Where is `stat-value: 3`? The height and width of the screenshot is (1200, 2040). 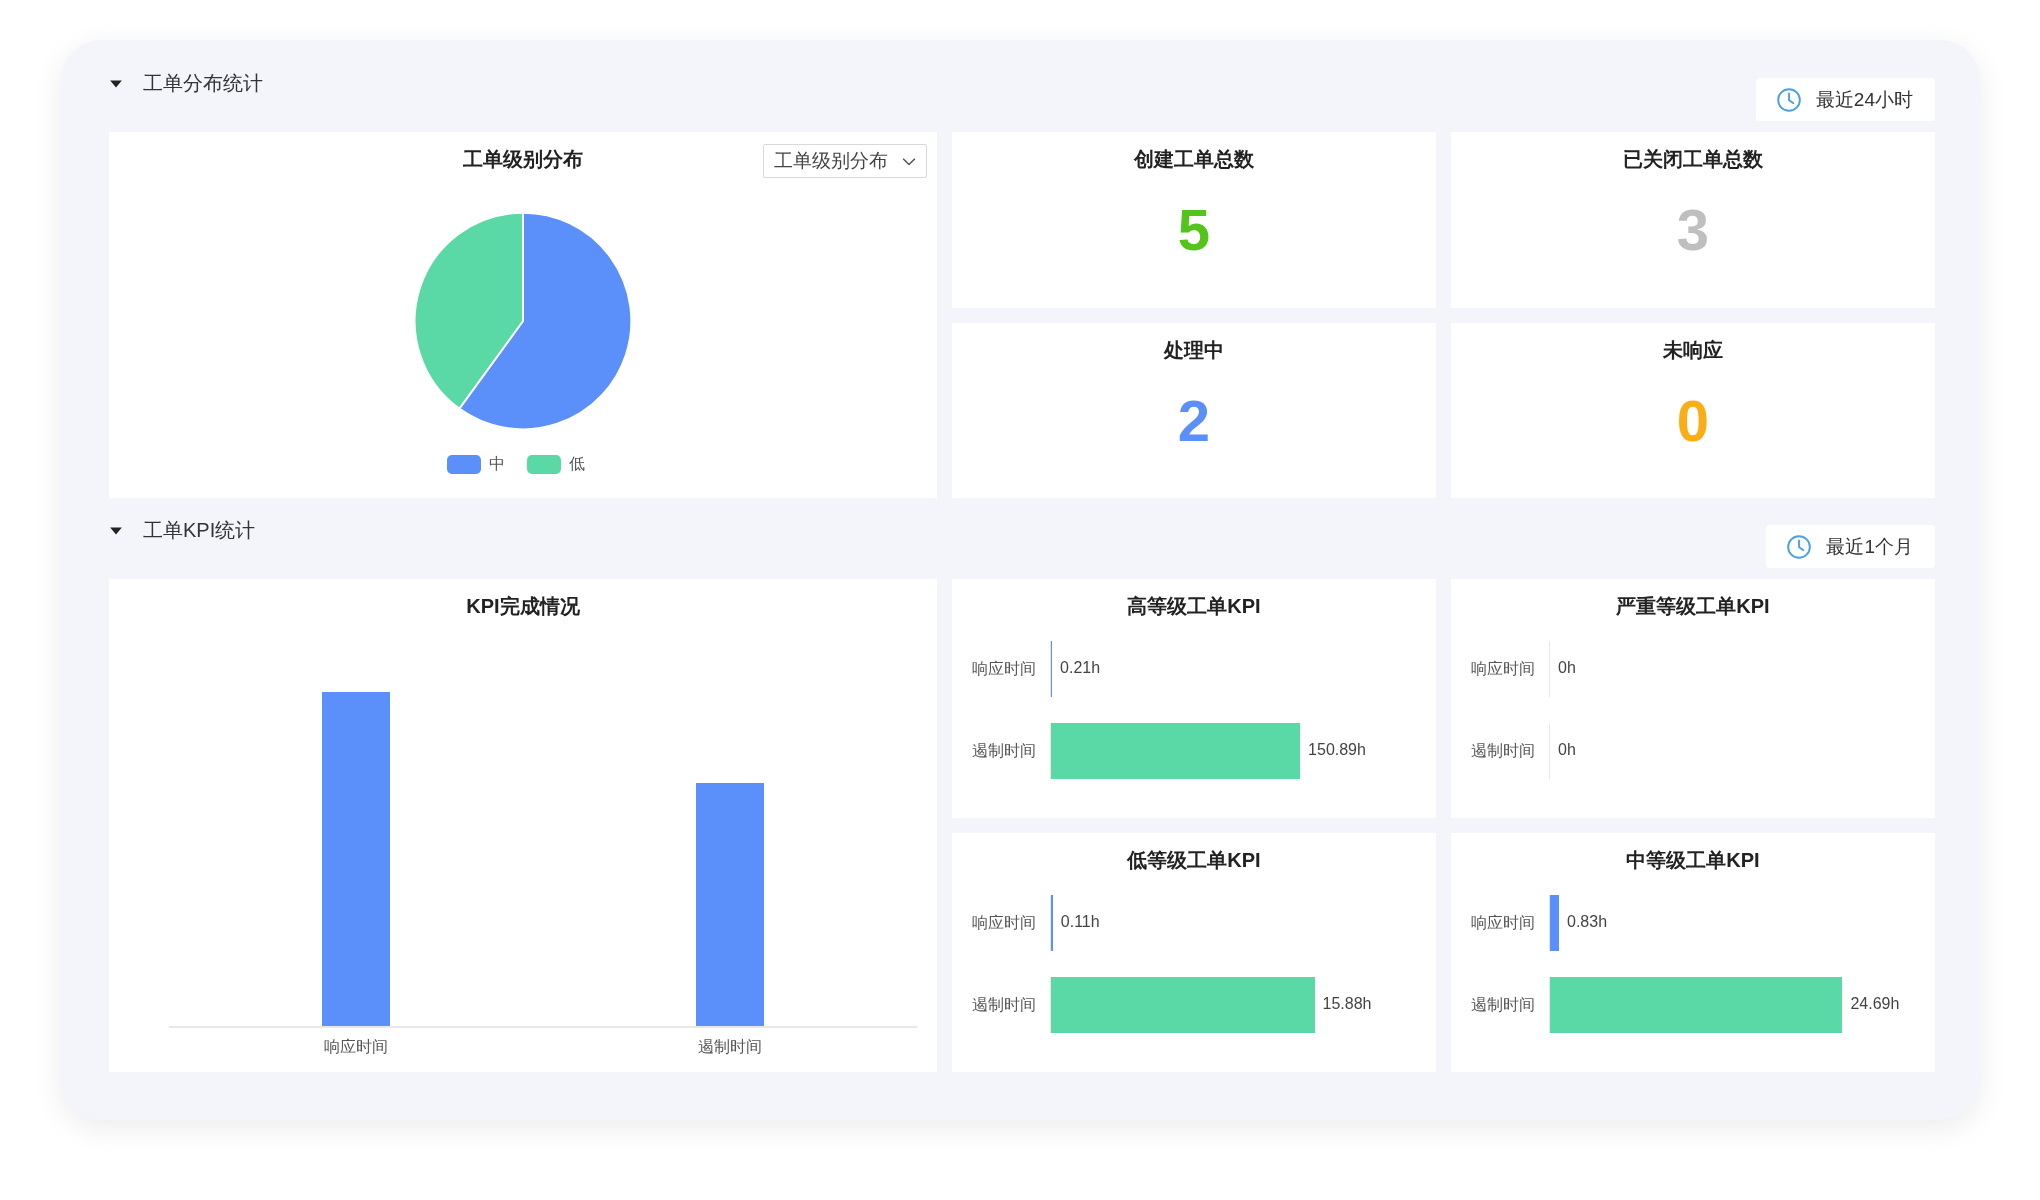
stat-value: 3 is located at coordinates (1693, 229).